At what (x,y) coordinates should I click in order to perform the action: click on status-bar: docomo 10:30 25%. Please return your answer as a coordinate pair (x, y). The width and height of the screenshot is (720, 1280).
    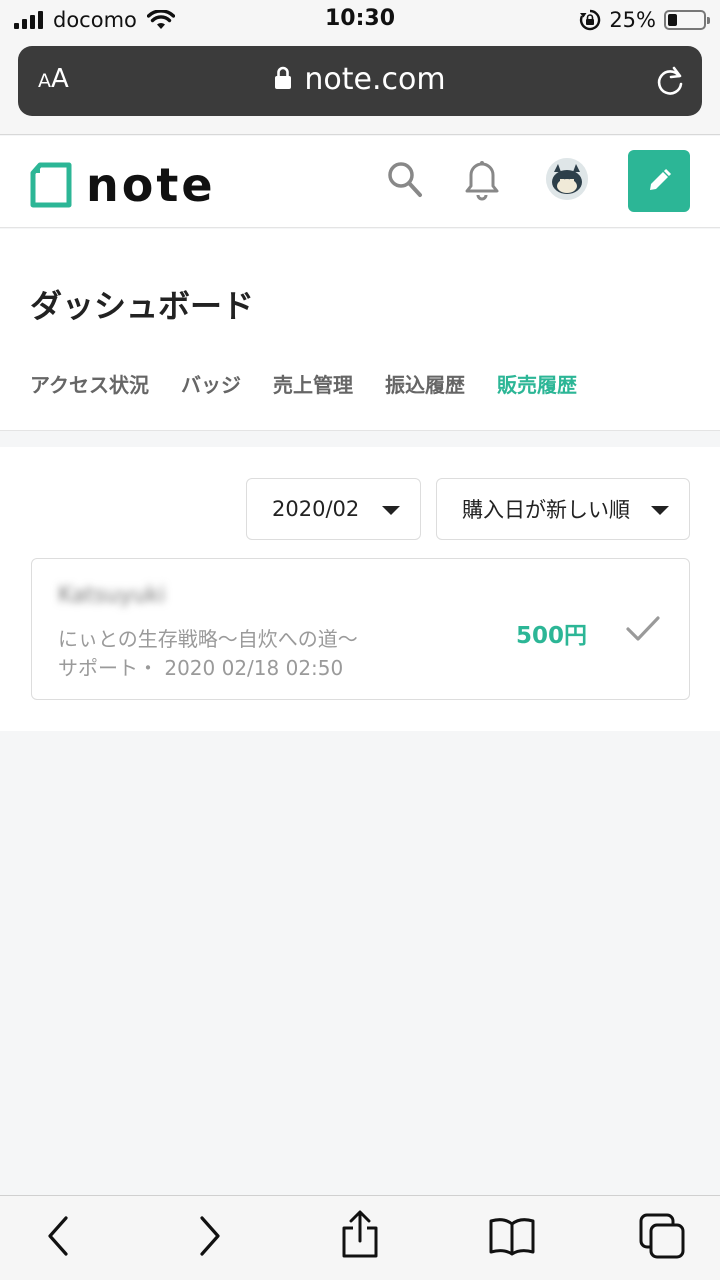
    Looking at the image, I should click on (360, 20).